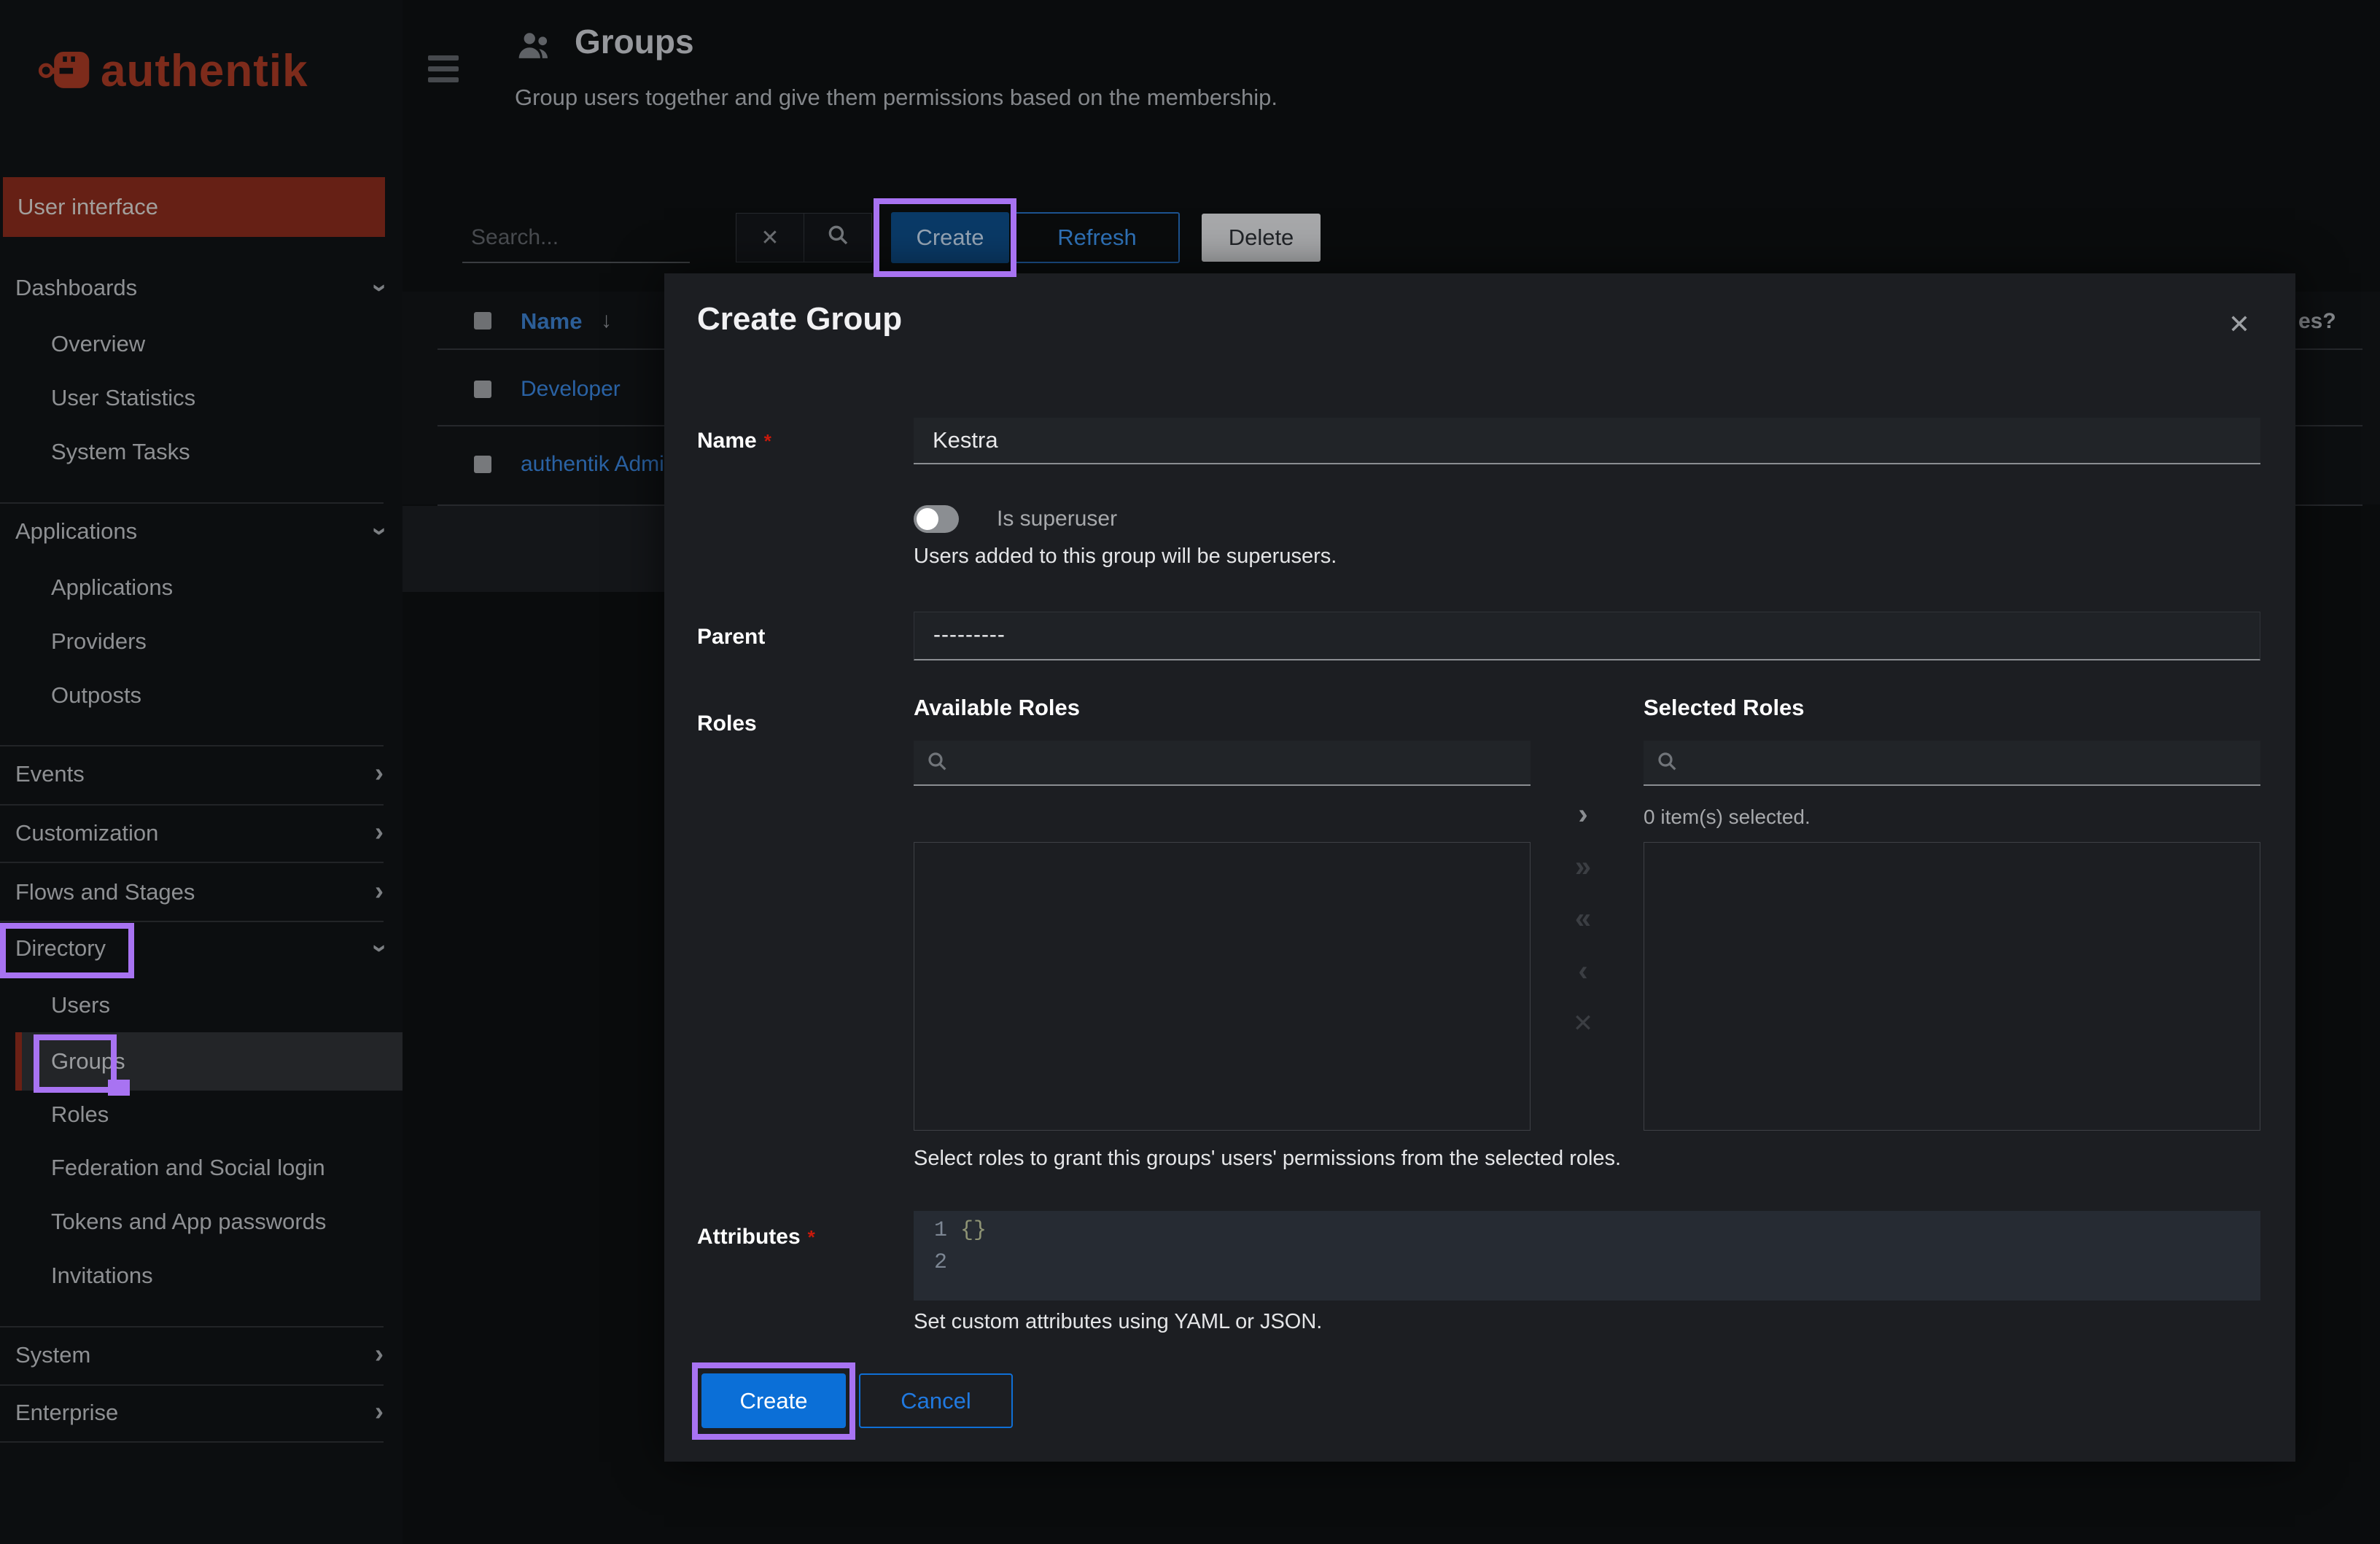 The width and height of the screenshot is (2380, 1544). Describe the element at coordinates (1222, 763) in the screenshot. I see `available-roles-search-input` at that location.